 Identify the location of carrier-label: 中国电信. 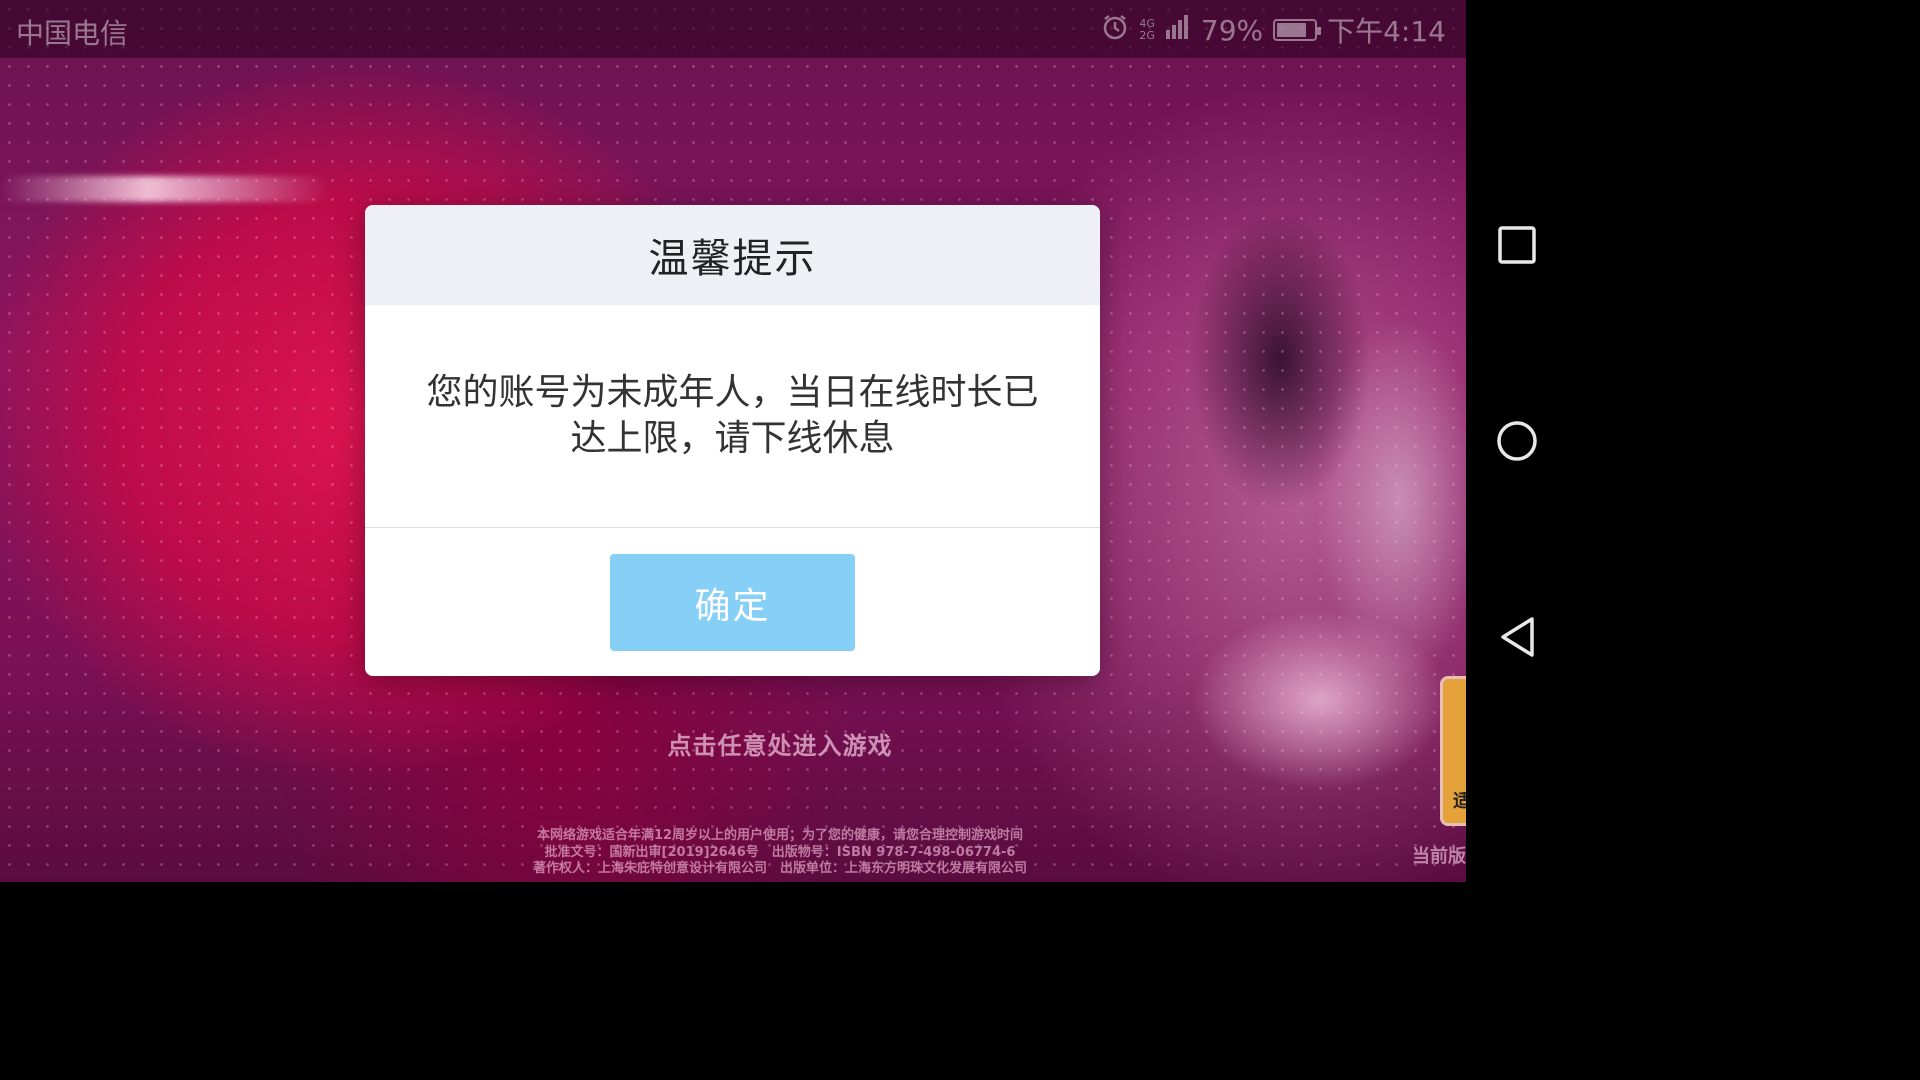
(72, 33).